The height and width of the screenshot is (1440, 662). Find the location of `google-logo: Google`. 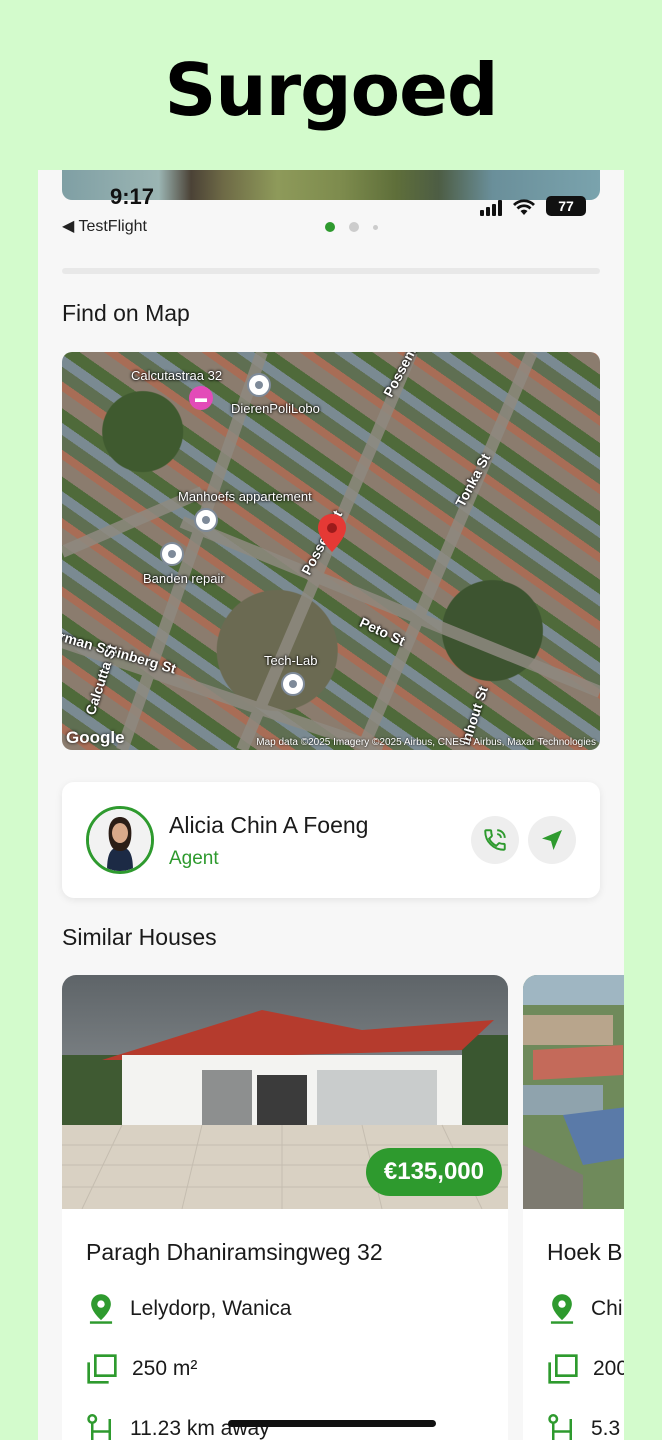

google-logo: Google is located at coordinates (95, 737).